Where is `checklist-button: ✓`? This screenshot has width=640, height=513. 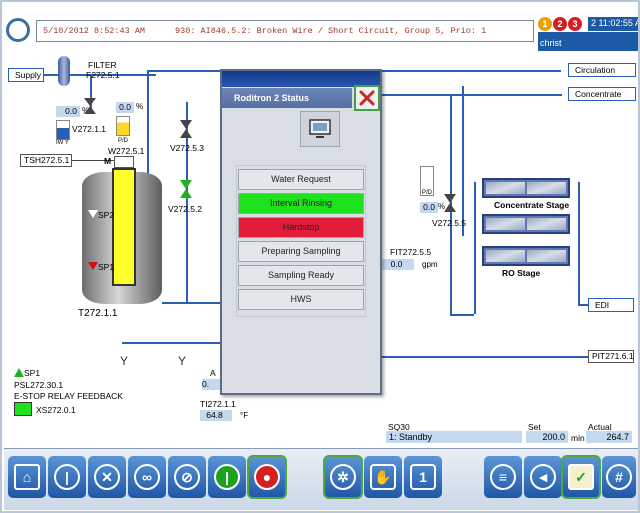 checklist-button: ✓ is located at coordinates (581, 477).